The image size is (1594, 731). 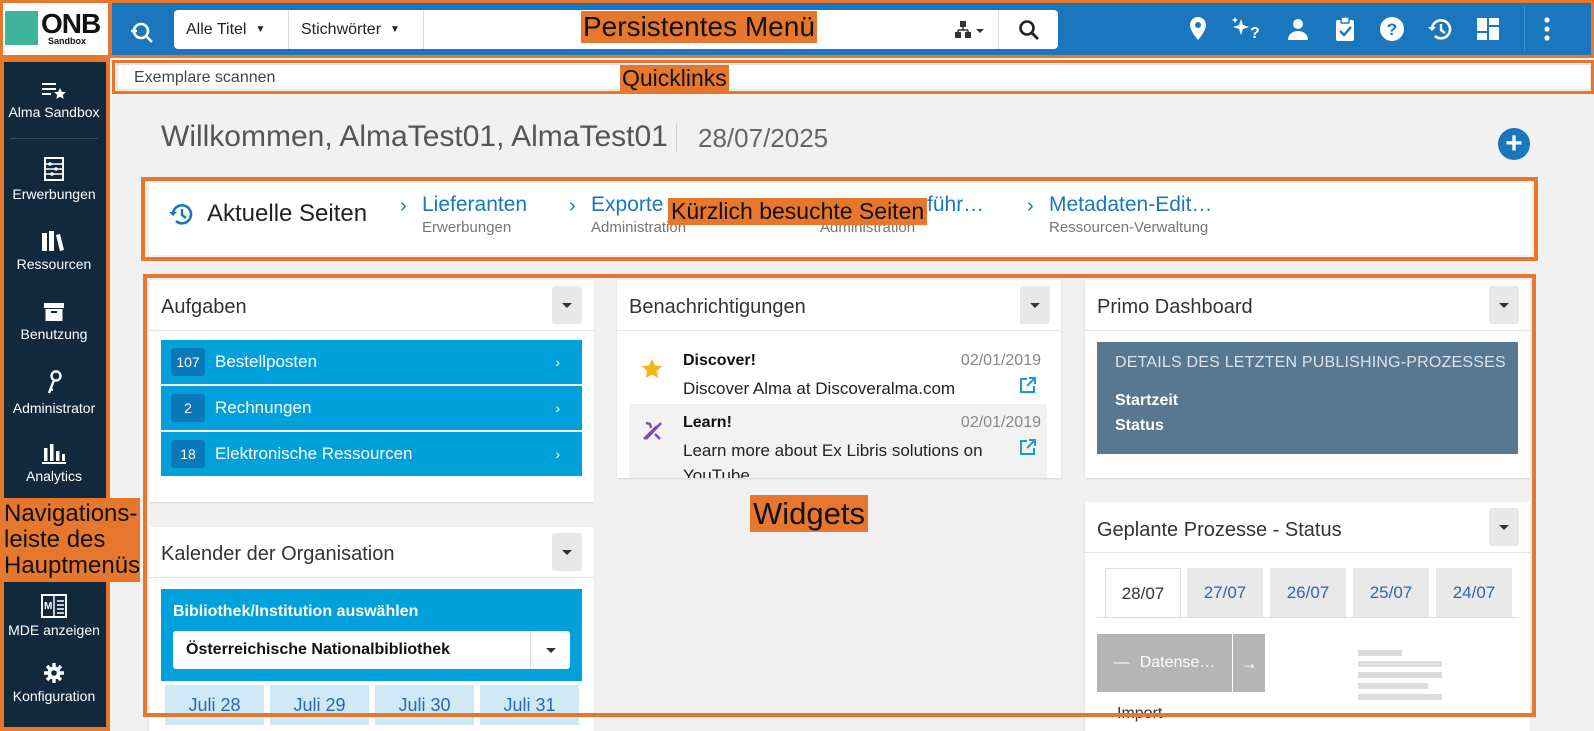 I want to click on annotation-quicklinks: Quicklinks, so click(x=674, y=78).